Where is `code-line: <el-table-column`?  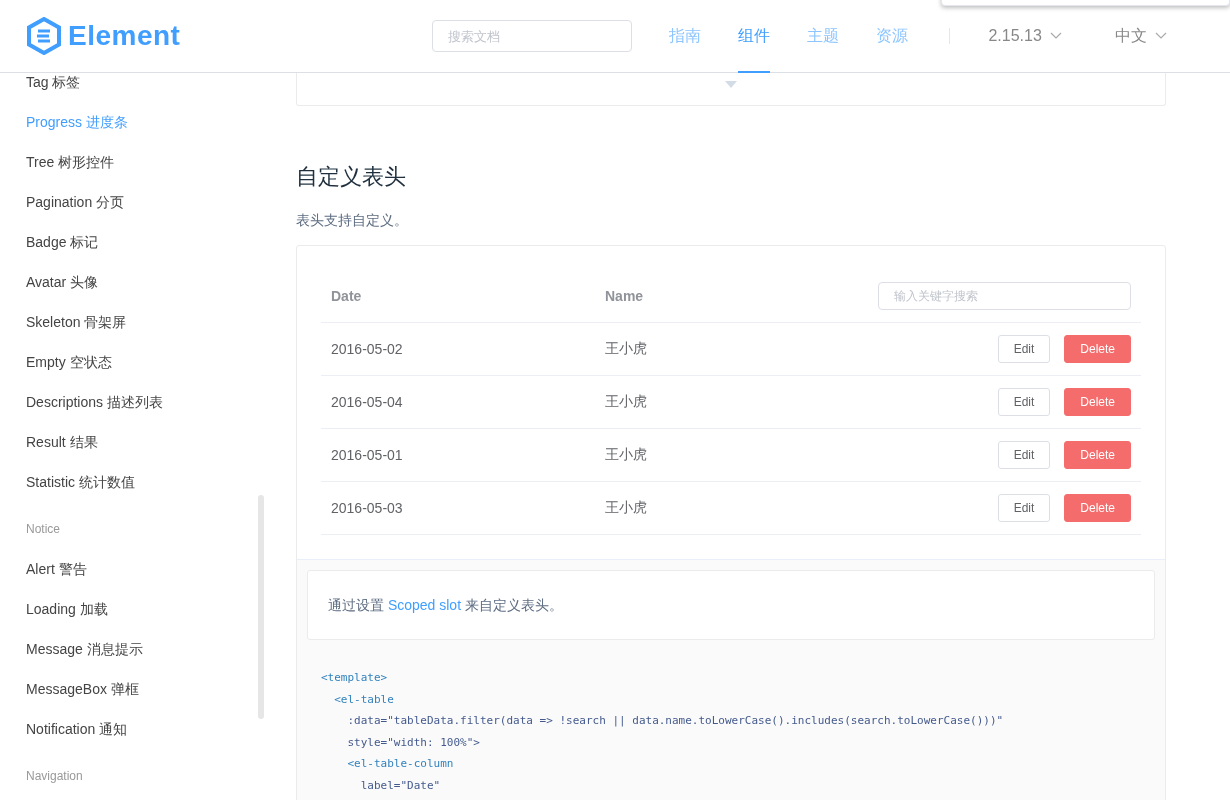 code-line: <el-table-column is located at coordinates (400, 764).